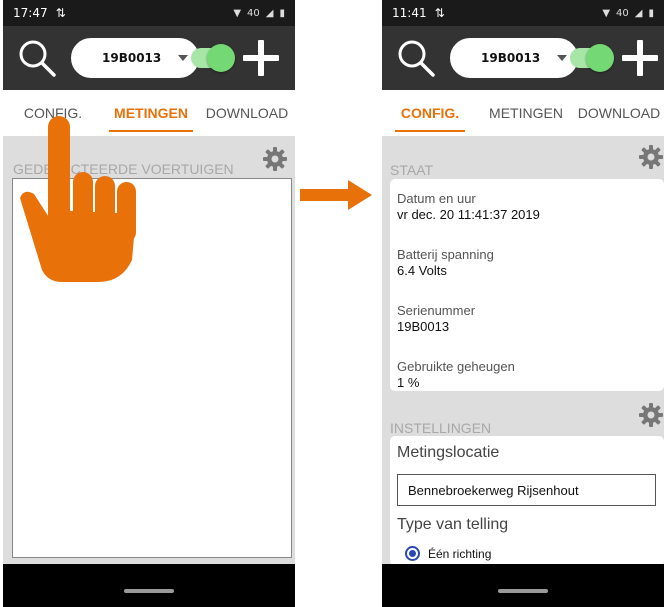  Describe the element at coordinates (468, 214) in the screenshot. I see `date-time-value: vr dec. 20 11:41:37 2019` at that location.